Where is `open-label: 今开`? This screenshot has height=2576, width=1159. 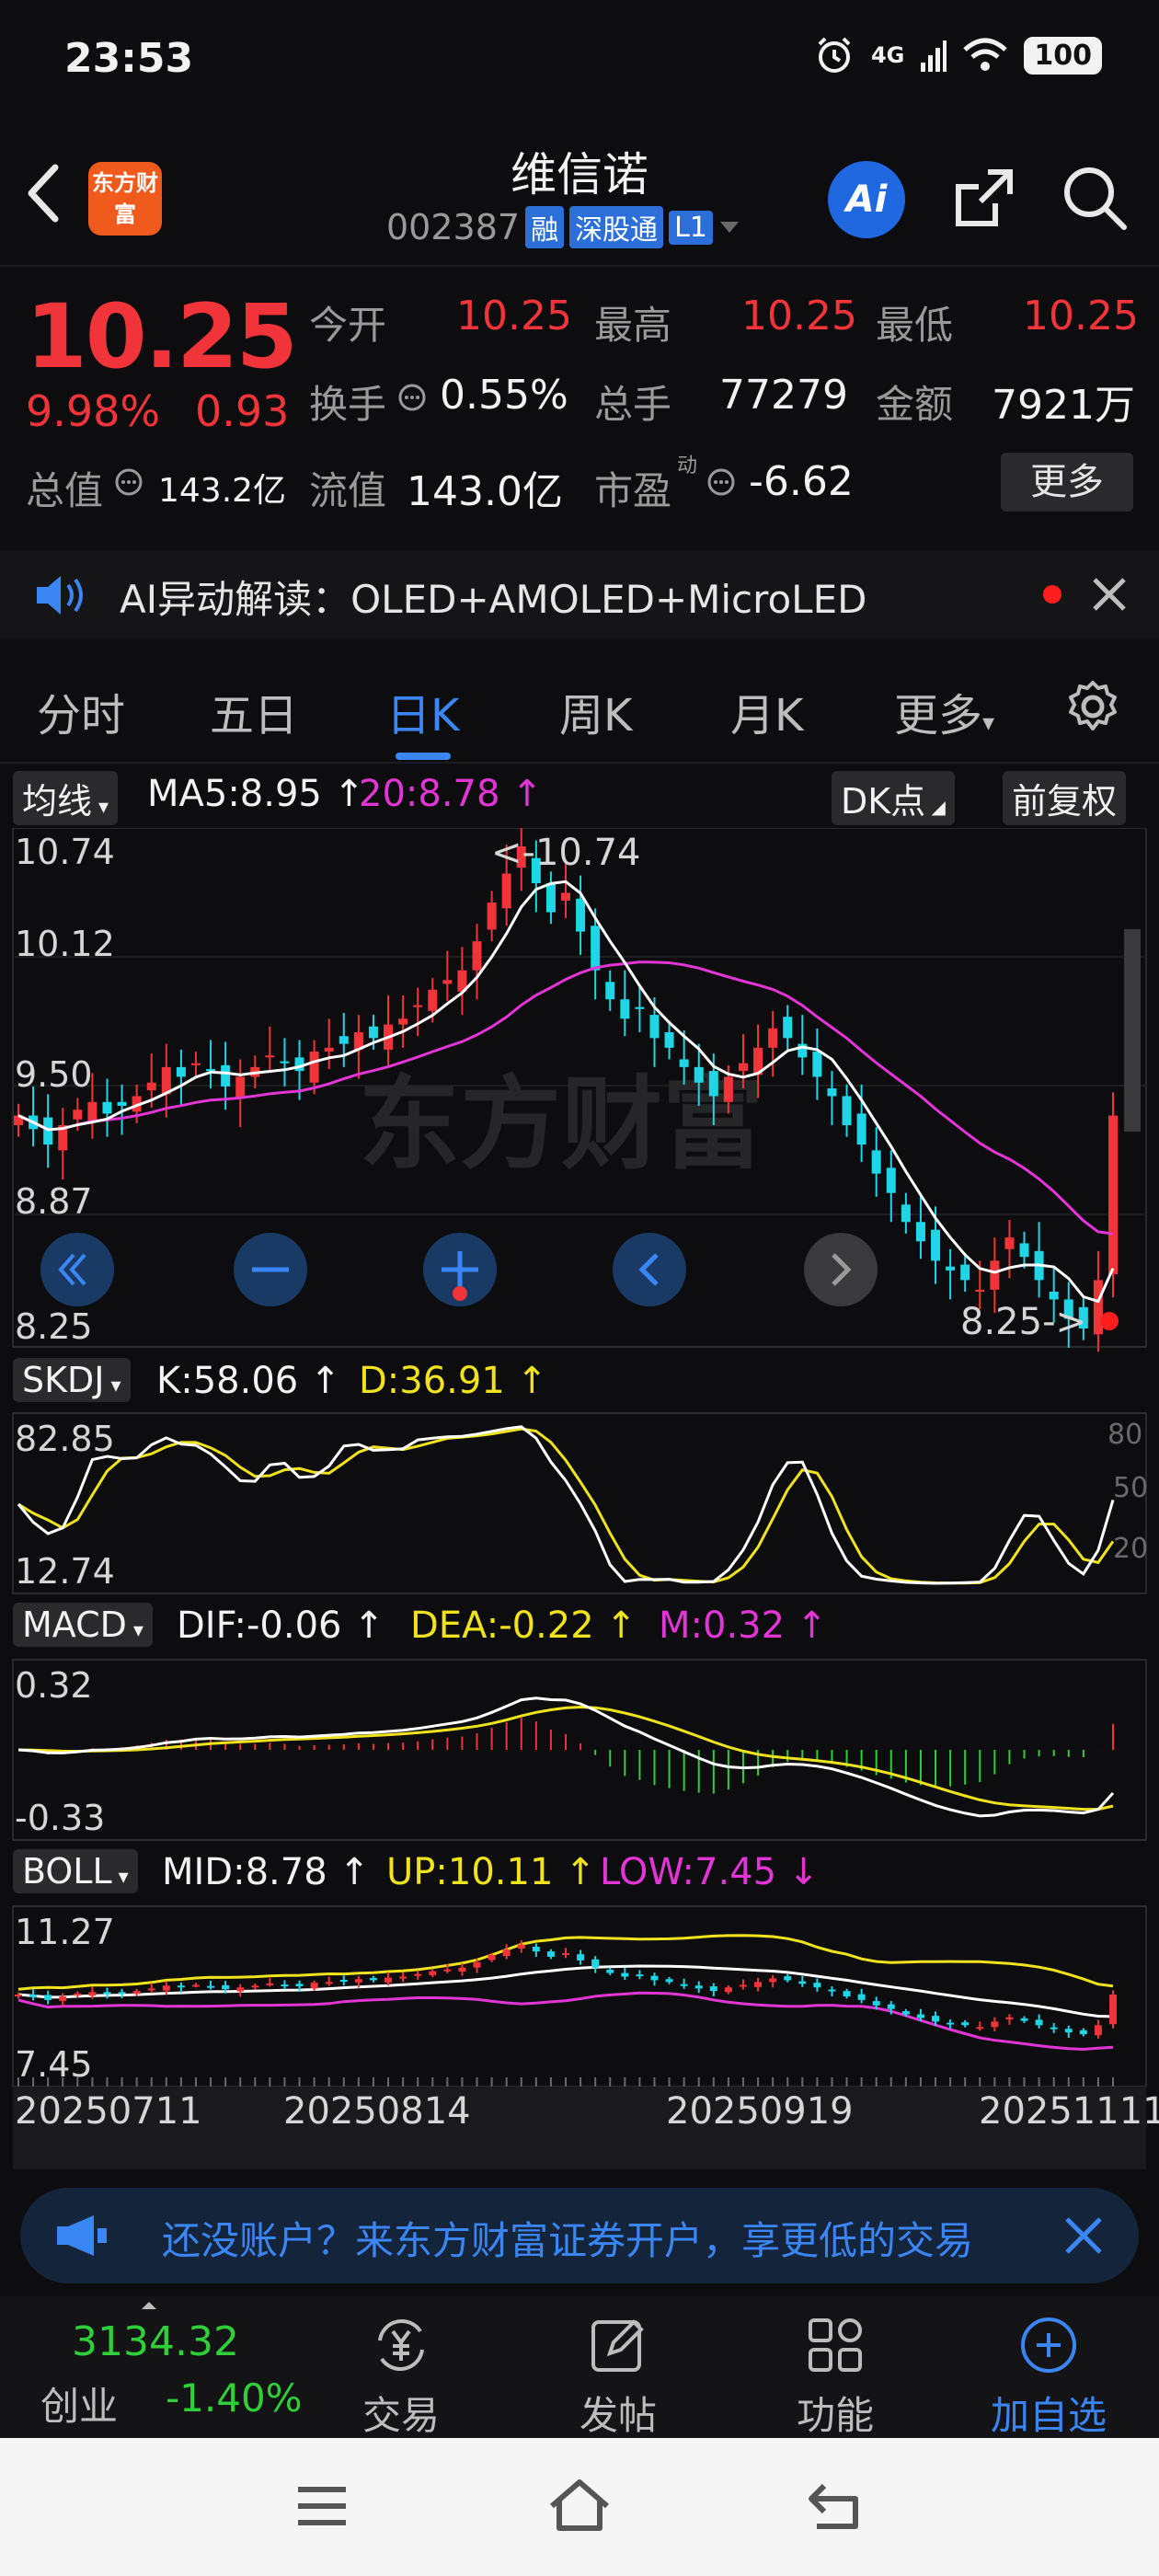
open-label: 今开 is located at coordinates (348, 325).